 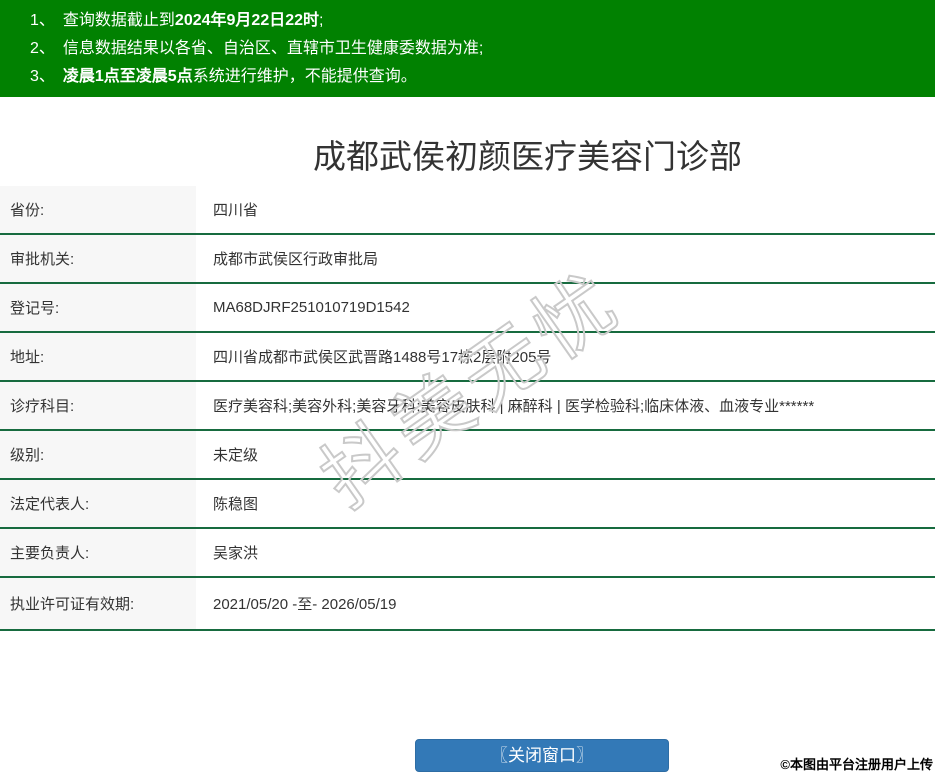 What do you see at coordinates (477, 21) in the screenshot?
I see `notice-line-1: 1、 查询数据截止到2024年9月22日22时;` at bounding box center [477, 21].